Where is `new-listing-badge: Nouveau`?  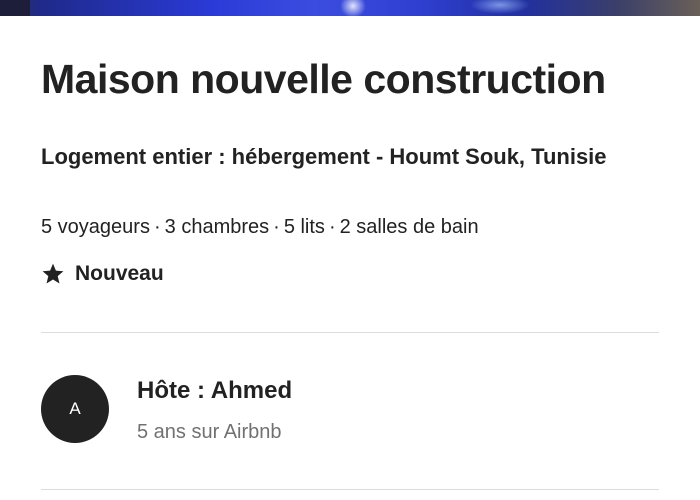
new-listing-badge: Nouveau is located at coordinates (102, 274).